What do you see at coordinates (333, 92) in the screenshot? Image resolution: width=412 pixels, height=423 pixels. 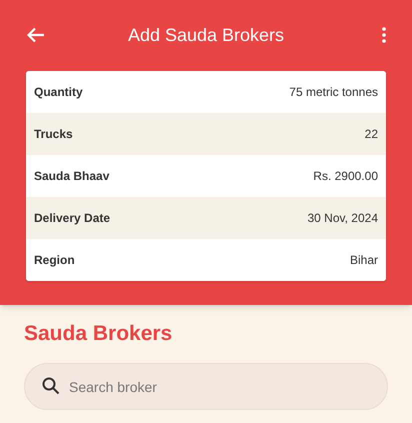 I see `detail-value: 75 metric tonnes` at bounding box center [333, 92].